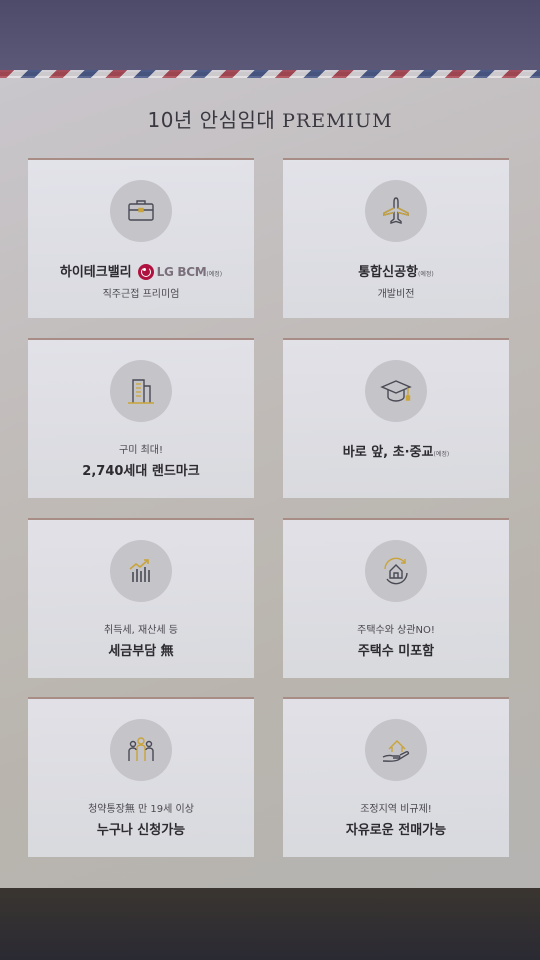  Describe the element at coordinates (388, 452) in the screenshot. I see `card-title: 바로 앞, 초·중교` at that location.